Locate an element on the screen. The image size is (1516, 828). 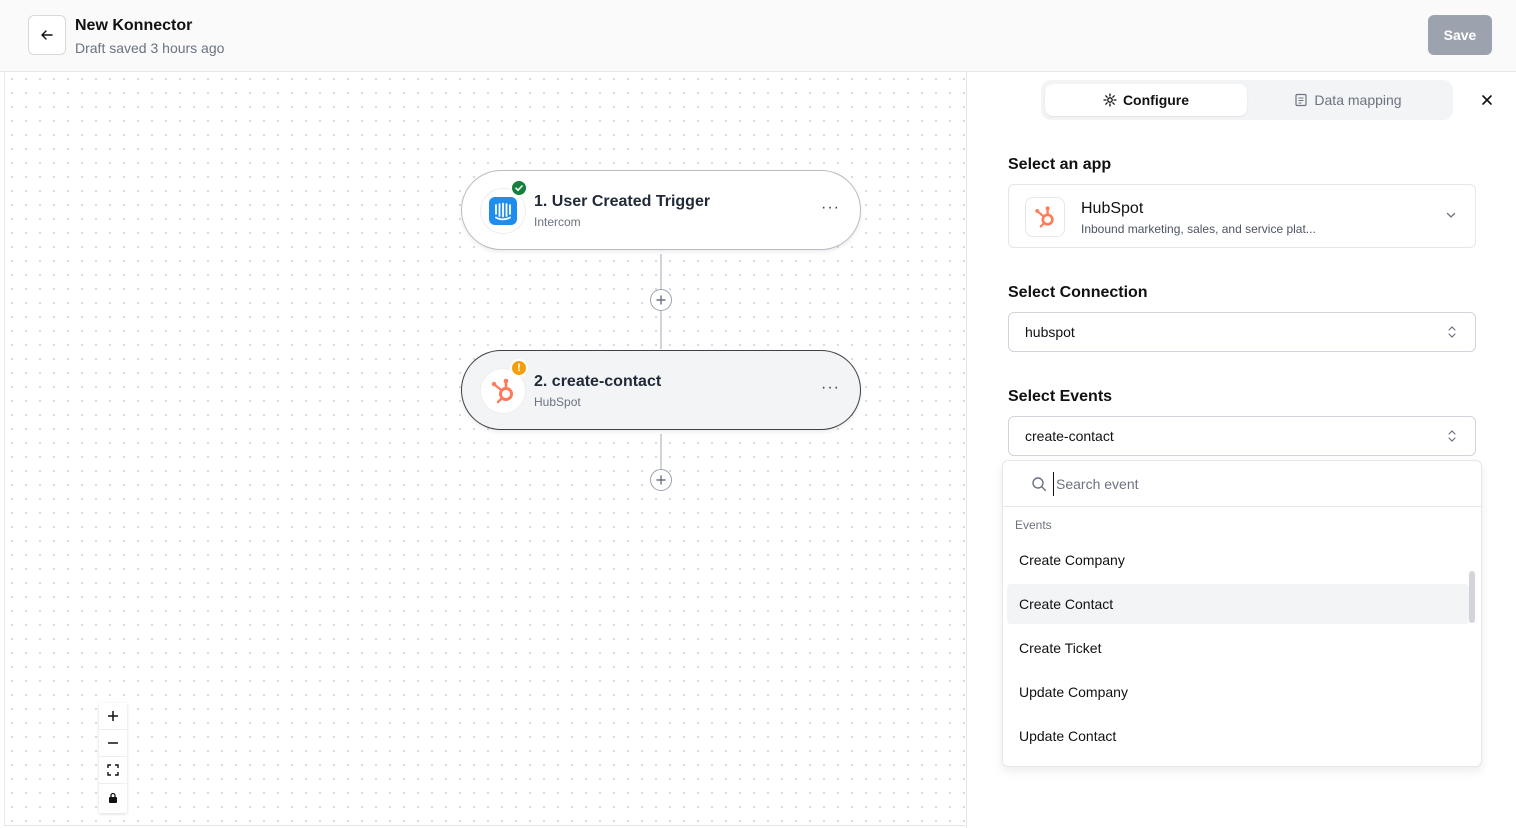
close-panel-button is located at coordinates (1487, 100).